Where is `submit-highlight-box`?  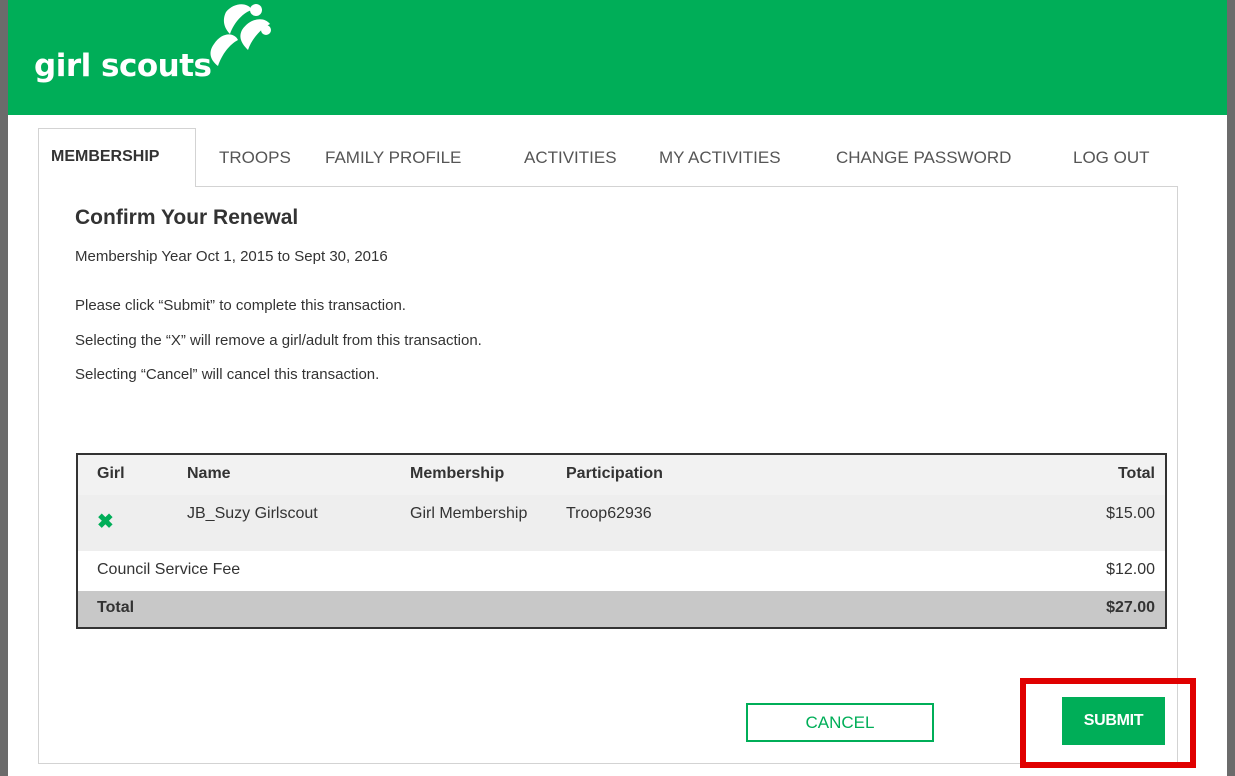
submit-highlight-box is located at coordinates (1108, 723).